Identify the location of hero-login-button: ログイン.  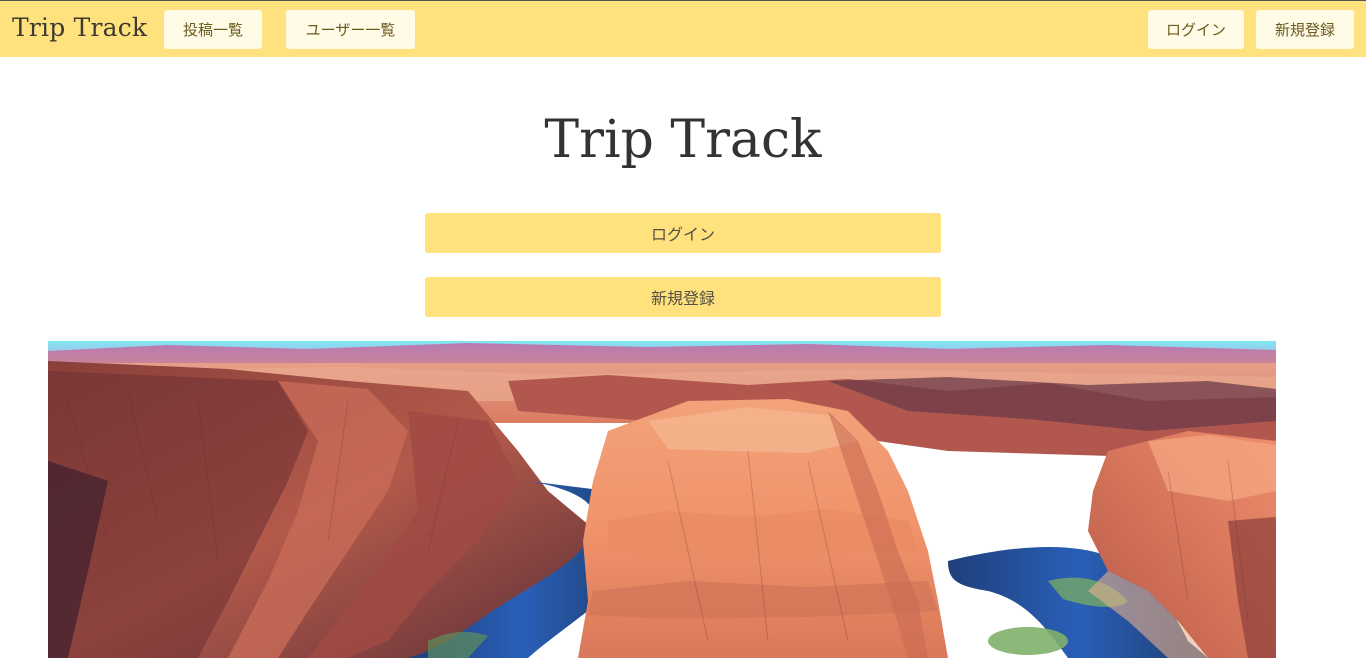
(683, 233).